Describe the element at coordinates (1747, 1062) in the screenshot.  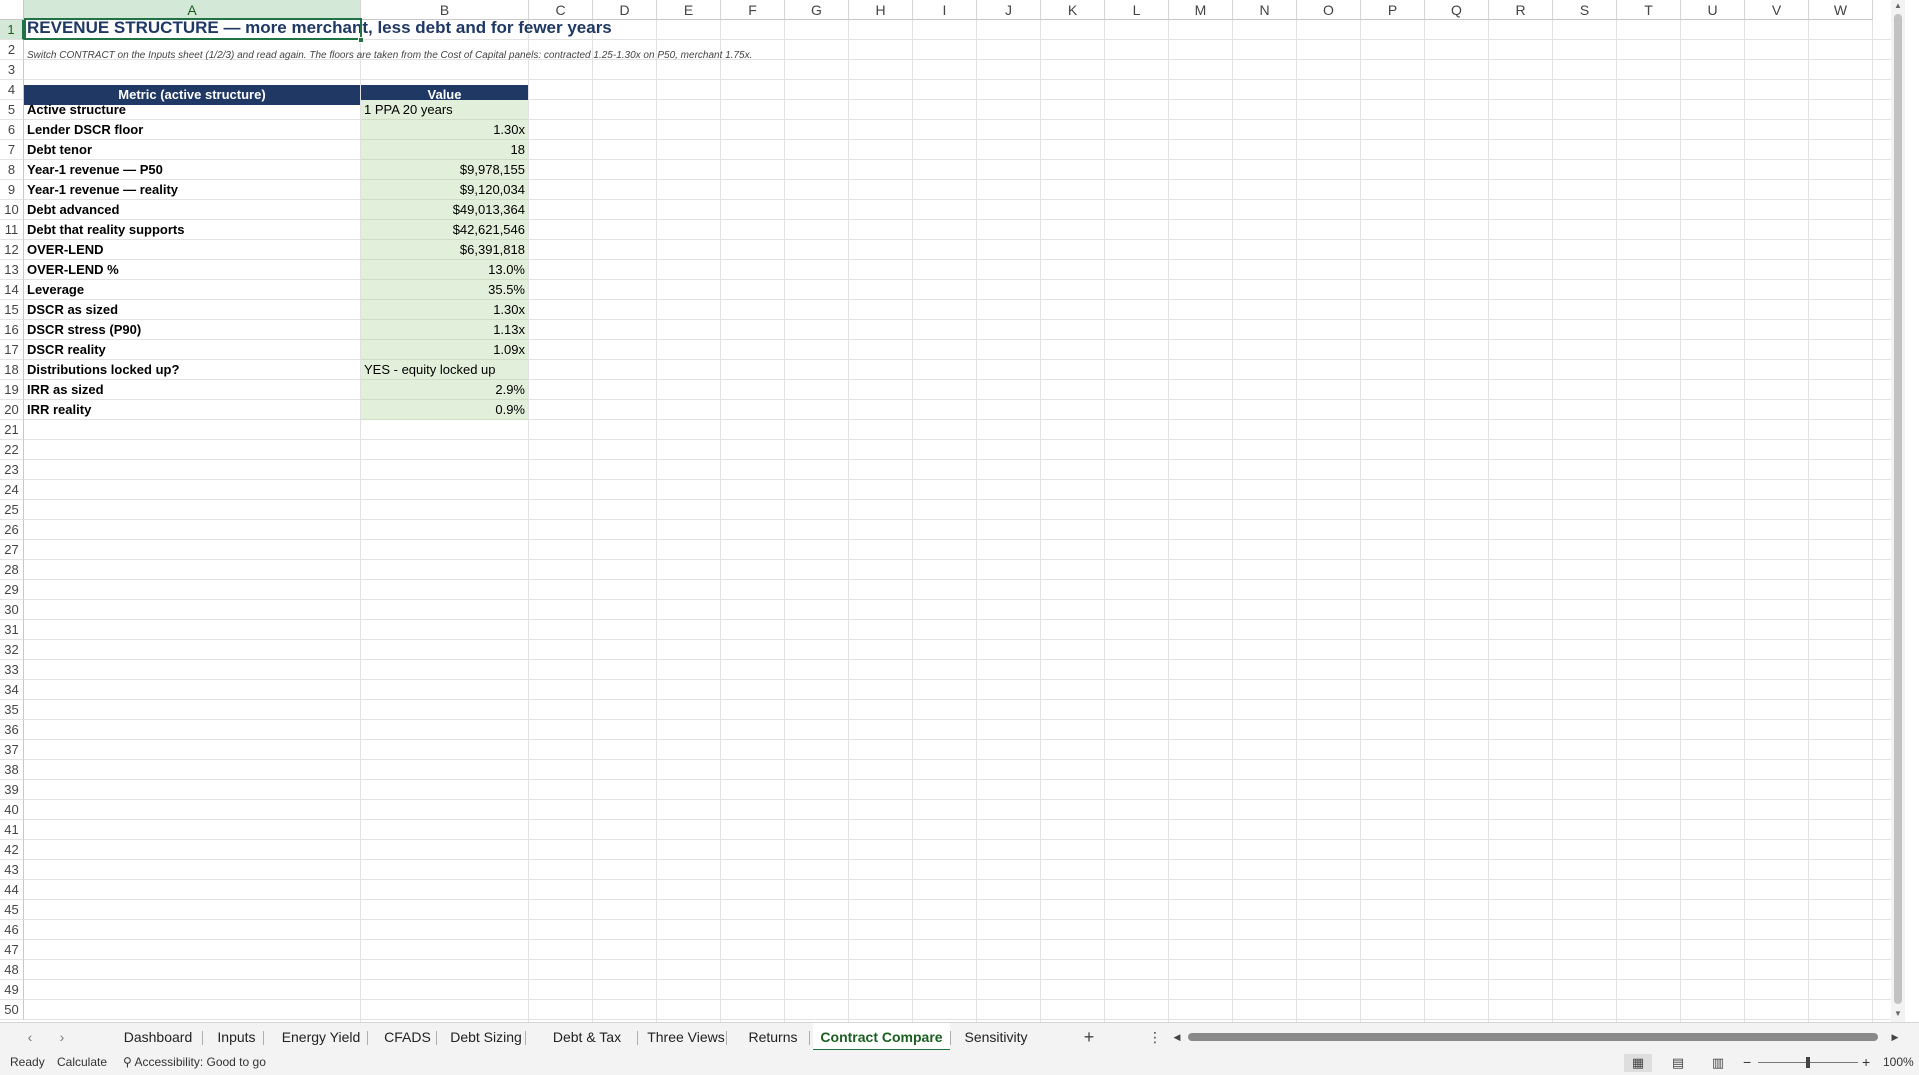
I see `zoom-out-icon: −` at that location.